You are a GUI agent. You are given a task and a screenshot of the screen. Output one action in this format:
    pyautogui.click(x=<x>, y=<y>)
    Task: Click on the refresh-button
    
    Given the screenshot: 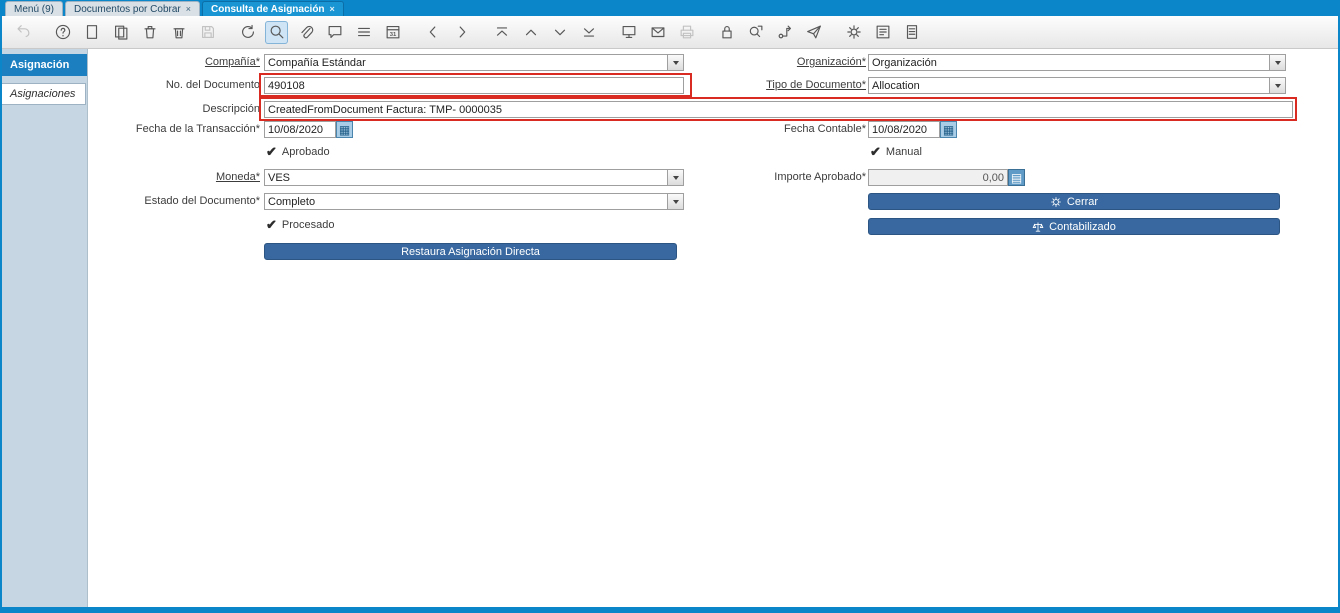 What is the action you would take?
    pyautogui.click(x=247, y=32)
    